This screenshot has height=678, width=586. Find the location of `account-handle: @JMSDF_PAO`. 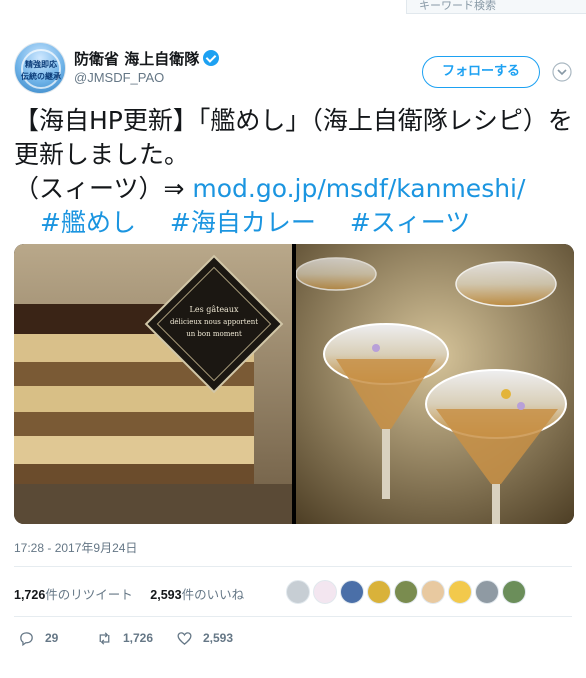

account-handle: @JMSDF_PAO is located at coordinates (119, 77).